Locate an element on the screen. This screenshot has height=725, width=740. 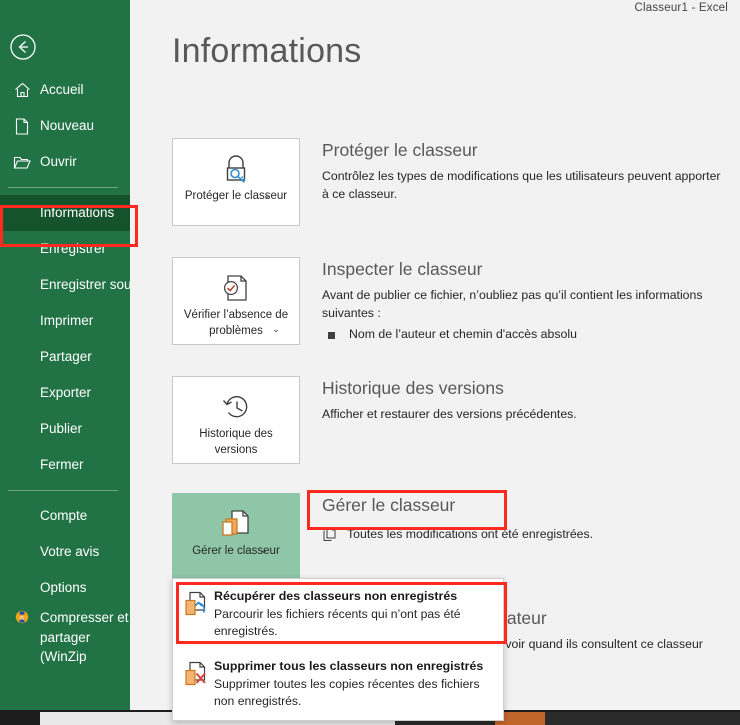
sidebar-item-label: Enregistrer sous is located at coordinates (89, 285).